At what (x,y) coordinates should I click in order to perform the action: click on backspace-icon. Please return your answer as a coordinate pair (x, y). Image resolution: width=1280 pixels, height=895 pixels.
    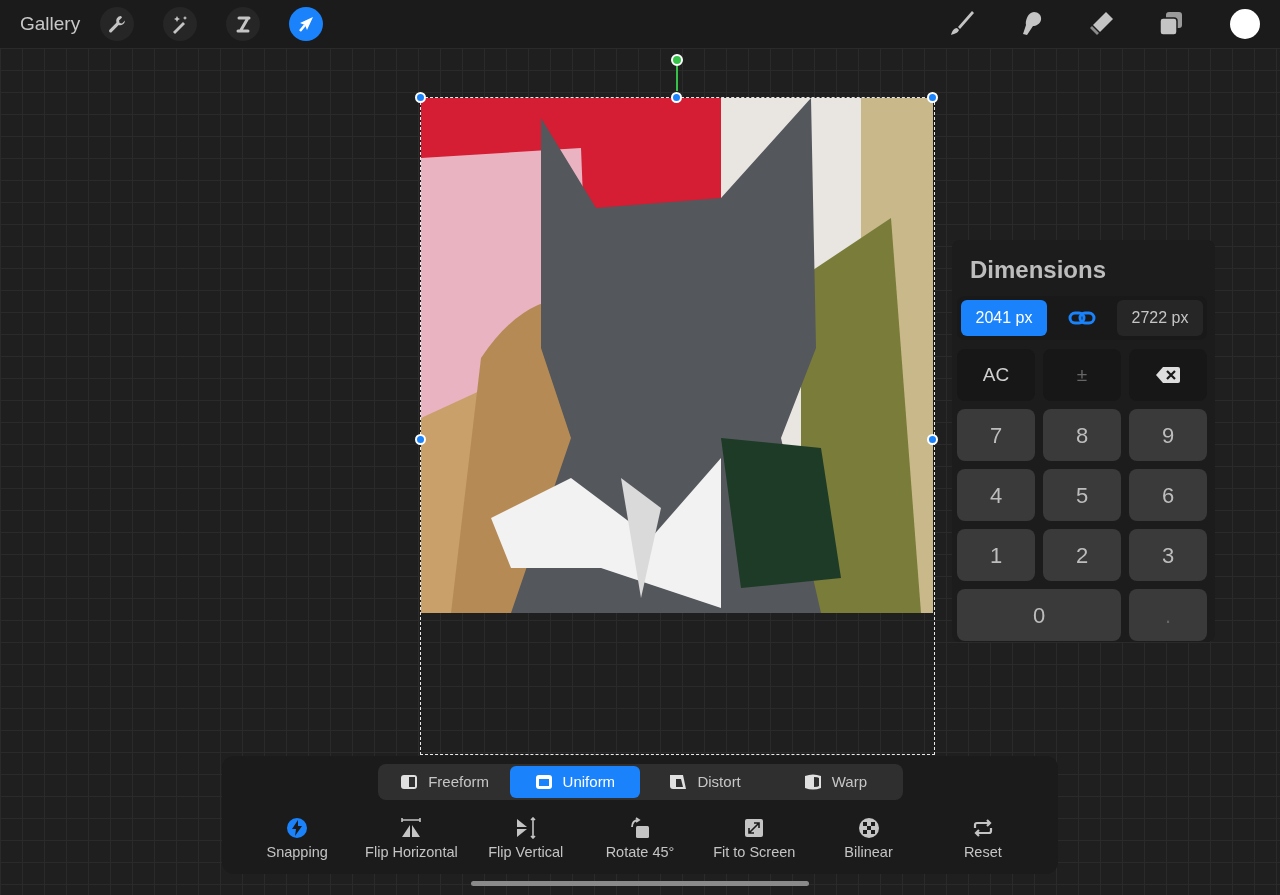
    Looking at the image, I should click on (1168, 375).